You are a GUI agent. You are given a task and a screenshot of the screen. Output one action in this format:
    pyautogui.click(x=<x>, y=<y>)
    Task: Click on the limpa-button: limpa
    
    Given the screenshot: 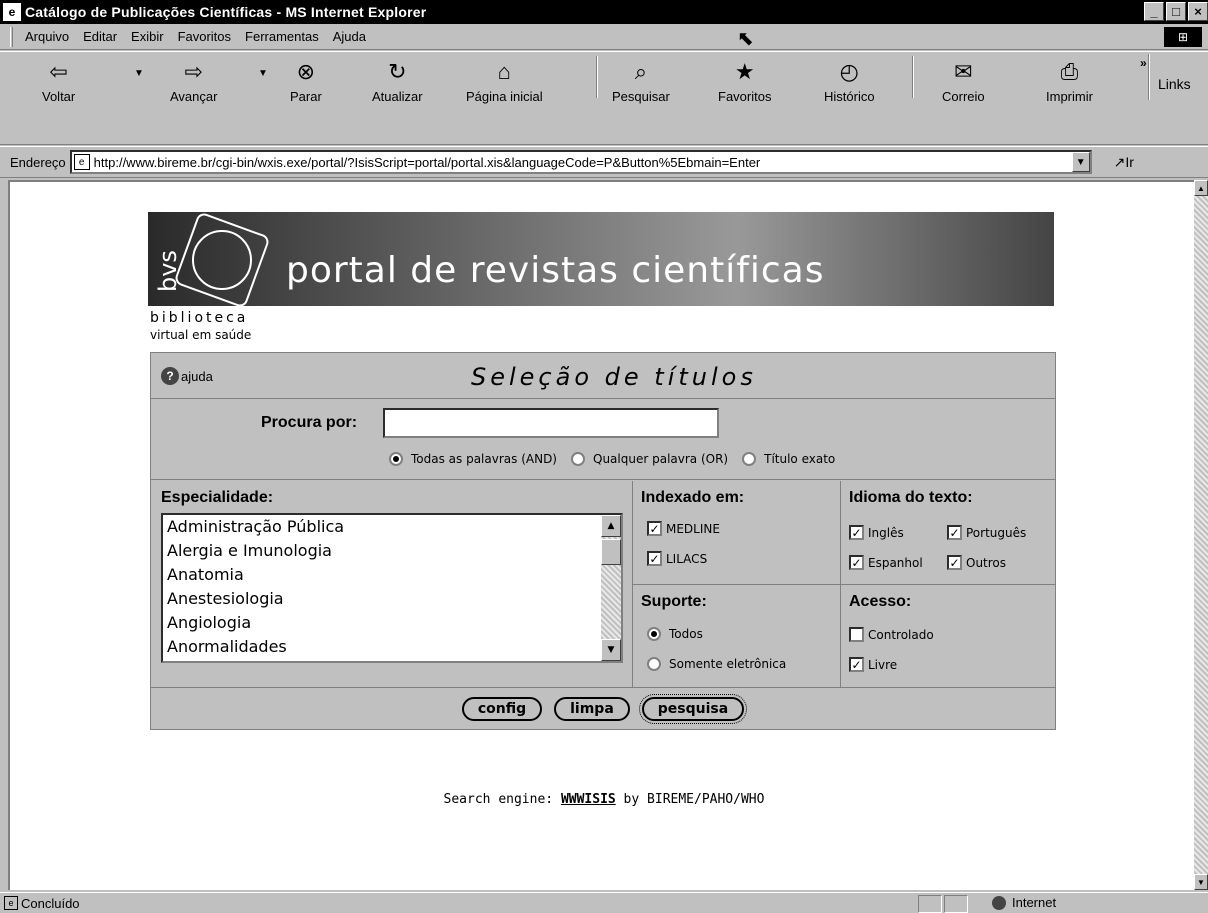 What is the action you would take?
    pyautogui.click(x=592, y=708)
    